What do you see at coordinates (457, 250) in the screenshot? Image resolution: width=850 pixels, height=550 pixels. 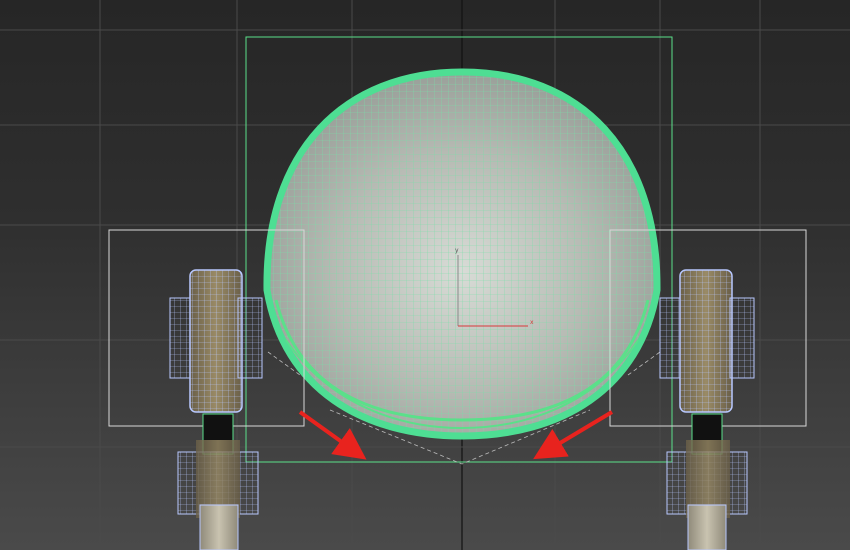 I see `gizmo-y-label: y` at bounding box center [457, 250].